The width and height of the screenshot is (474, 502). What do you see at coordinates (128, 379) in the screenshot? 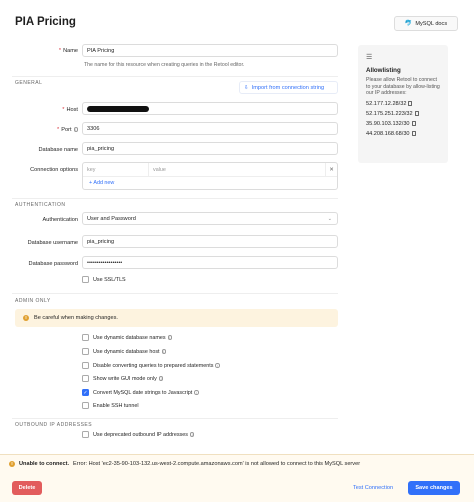
I see `admin-option-label: Show write GUI mode only i` at bounding box center [128, 379].